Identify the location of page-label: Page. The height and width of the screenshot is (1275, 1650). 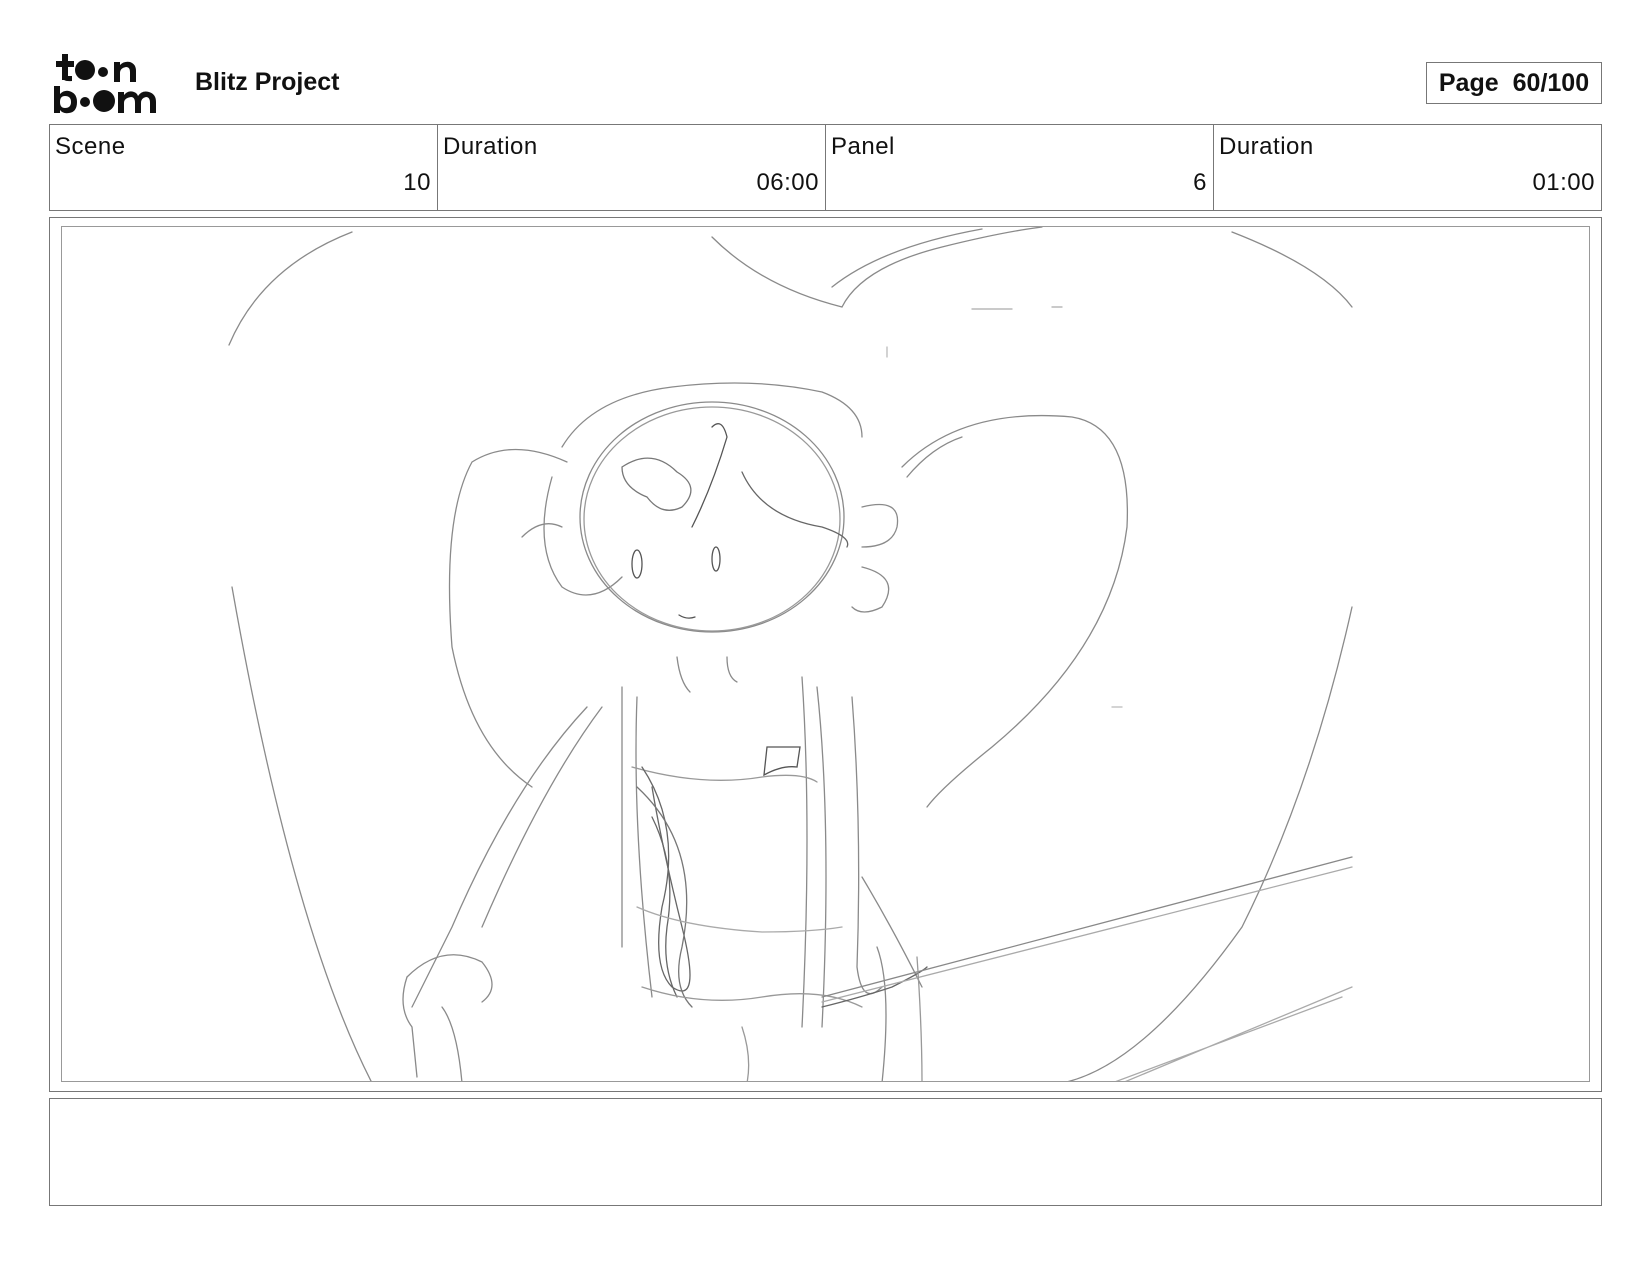
(1468, 82).